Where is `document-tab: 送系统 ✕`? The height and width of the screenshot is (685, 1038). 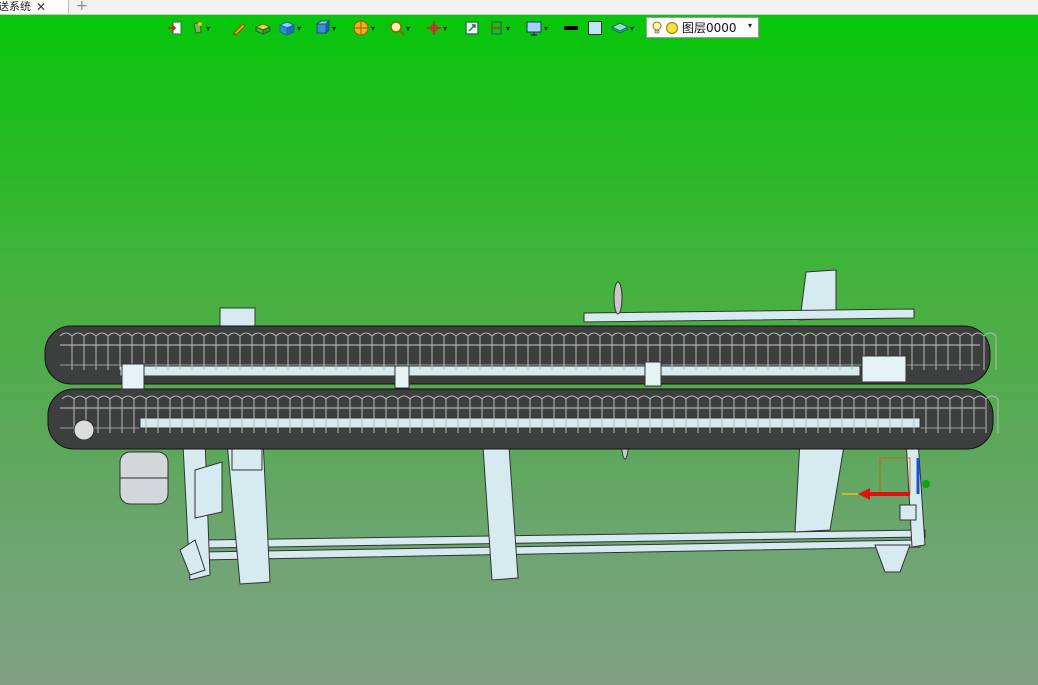 document-tab: 送系统 ✕ is located at coordinates (34, 7).